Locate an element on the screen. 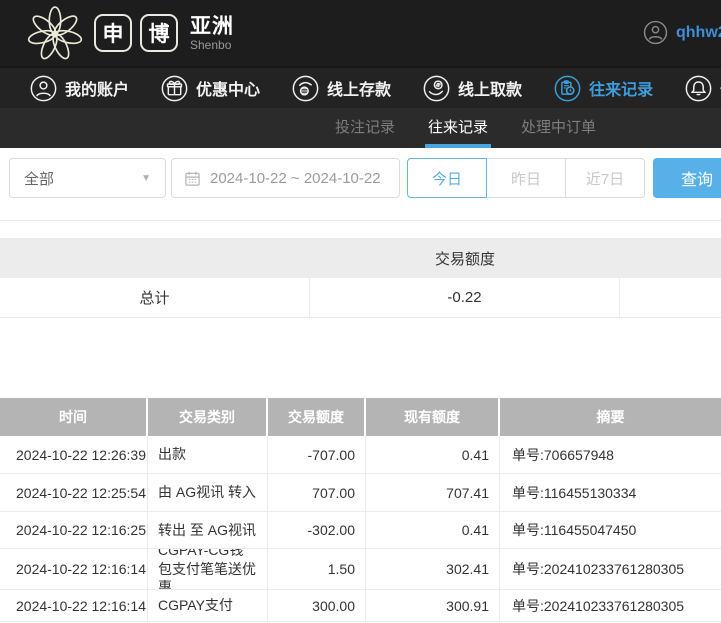 The width and height of the screenshot is (721, 623). tab-pending-orders: 处理中订单 is located at coordinates (558, 128).